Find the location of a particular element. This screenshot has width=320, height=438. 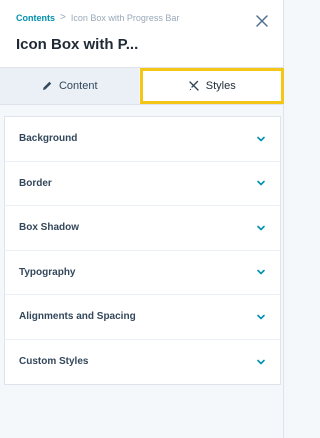

breadcrumb-current: Icon Box with Progress Bar is located at coordinates (125, 18).